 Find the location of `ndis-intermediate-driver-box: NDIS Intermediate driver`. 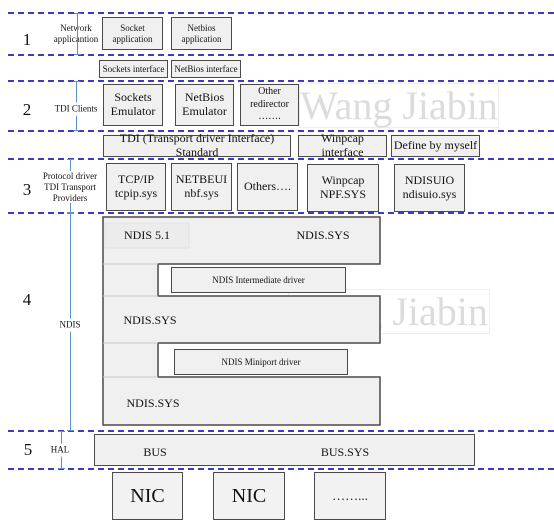

ndis-intermediate-driver-box: NDIS Intermediate driver is located at coordinates (258, 280).